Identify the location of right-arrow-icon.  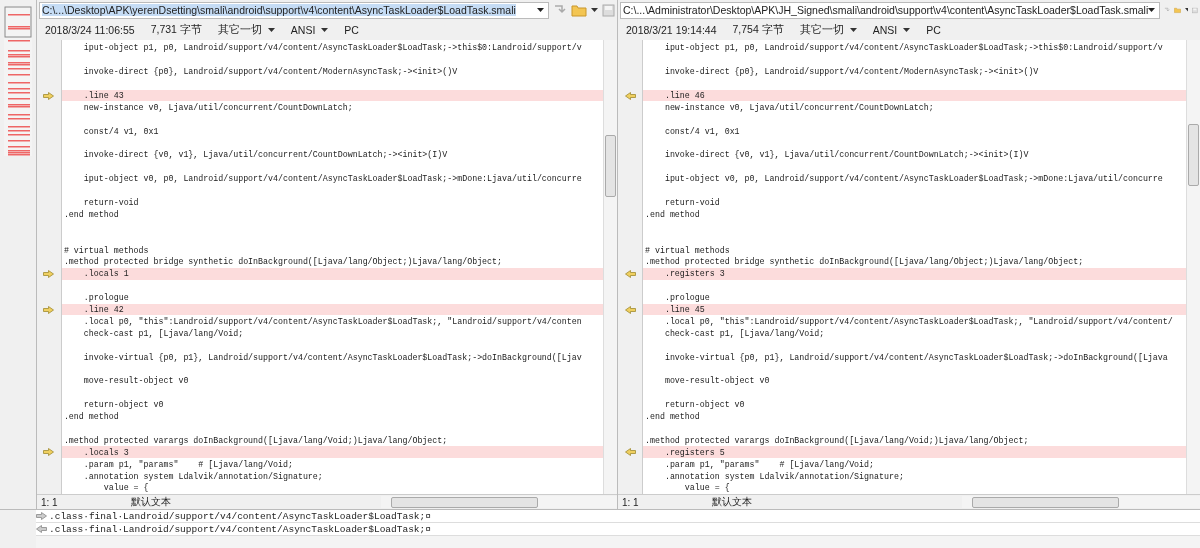
(41, 516).